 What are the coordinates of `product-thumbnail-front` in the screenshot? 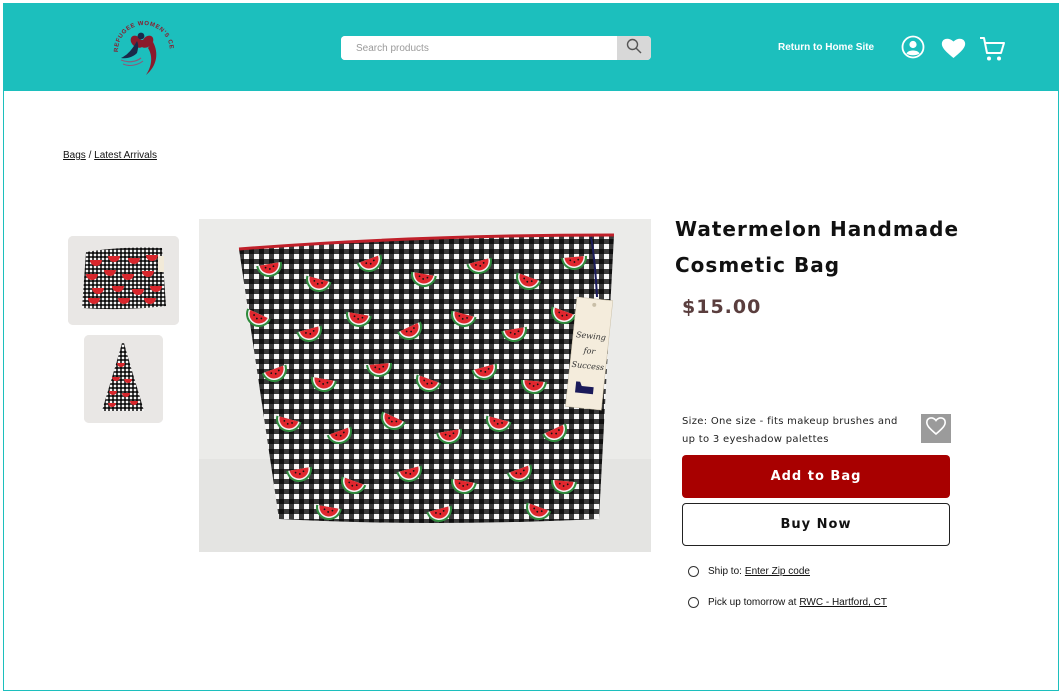 It's located at (123, 280).